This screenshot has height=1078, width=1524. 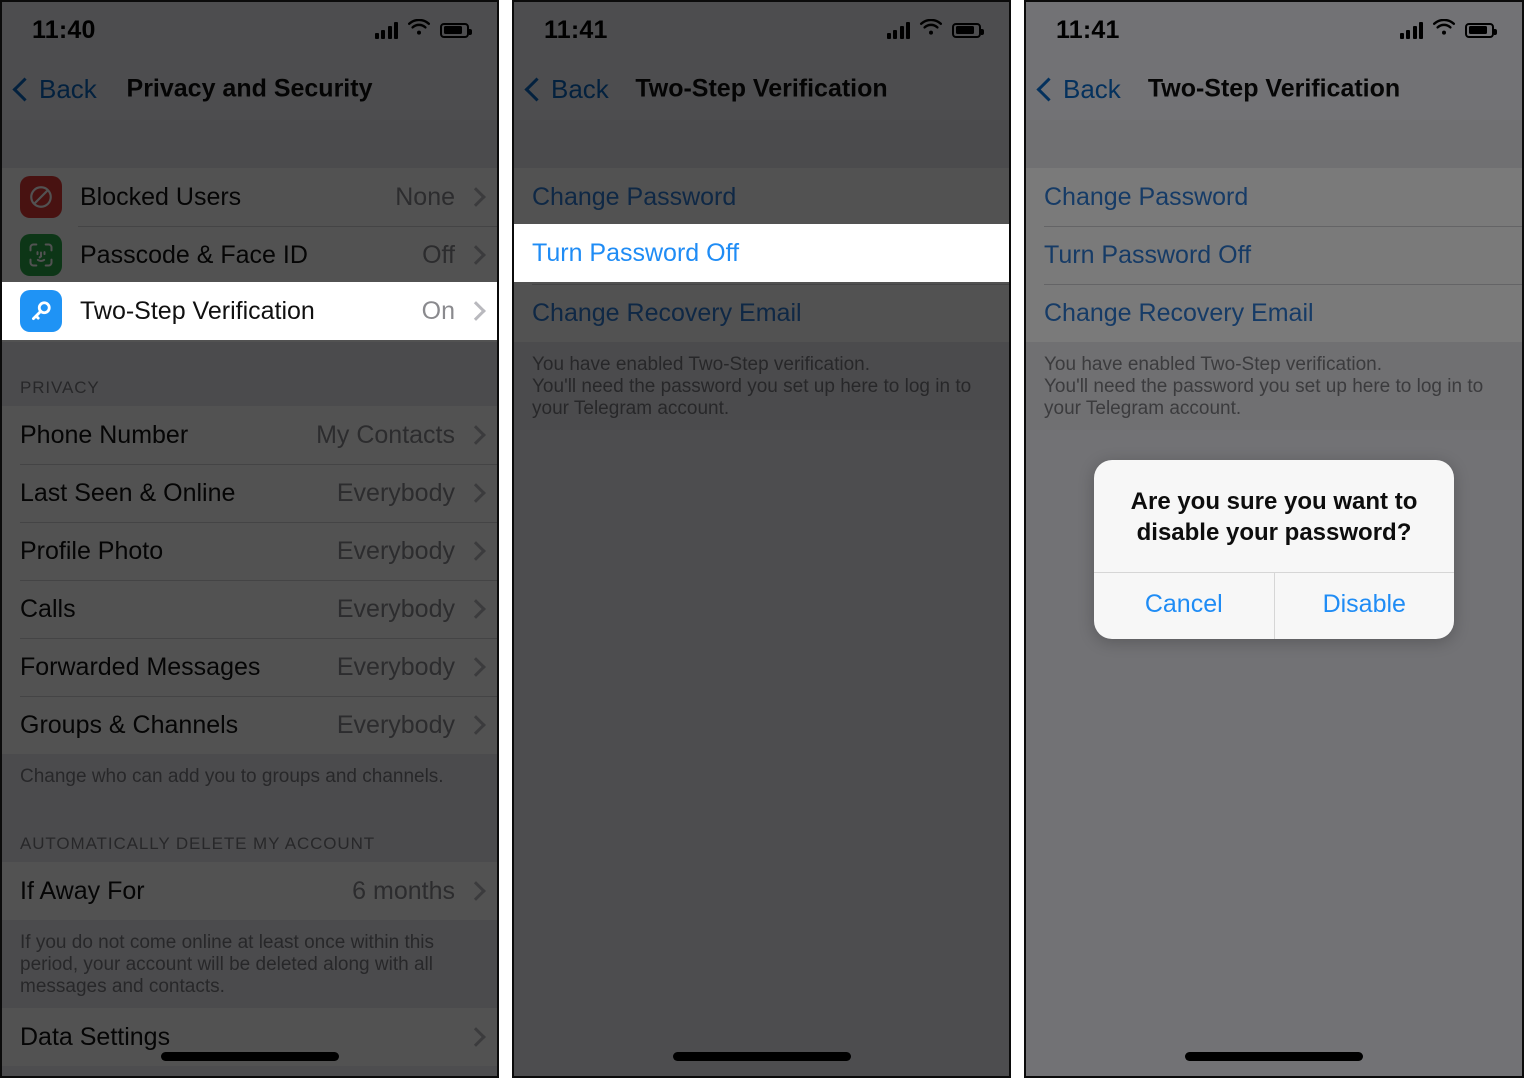 I want to click on highlight-turn-password-off: Turn Password Off, so click(x=761, y=253).